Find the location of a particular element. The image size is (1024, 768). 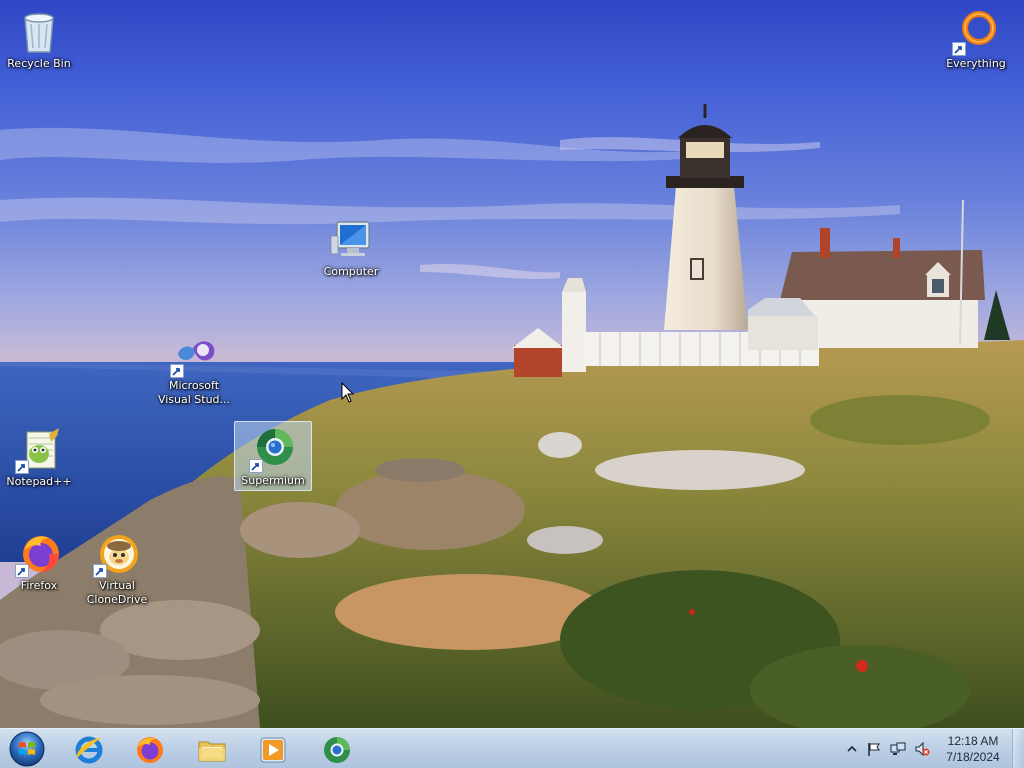

desktop-icon-label: Firefox is located at coordinates (39, 585).